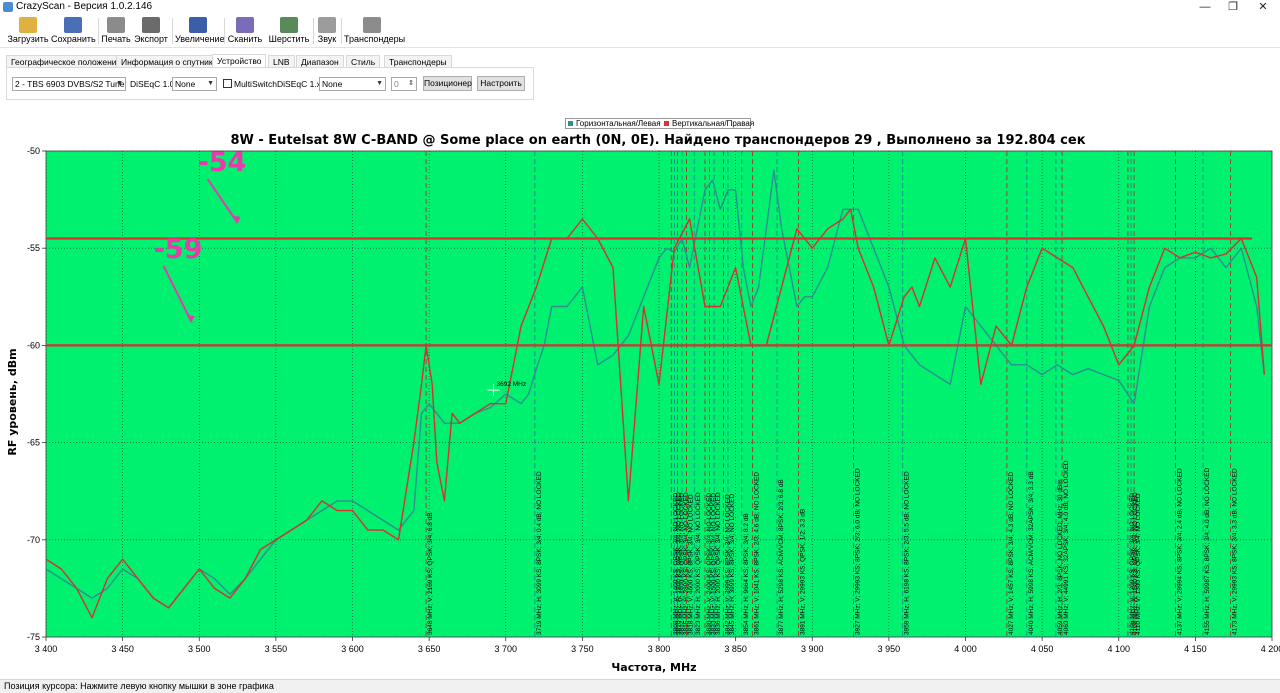 The width and height of the screenshot is (1280, 693). What do you see at coordinates (300, 84) in the screenshot?
I see `diseqc1x-label: DiSEqC 1.x:` at bounding box center [300, 84].